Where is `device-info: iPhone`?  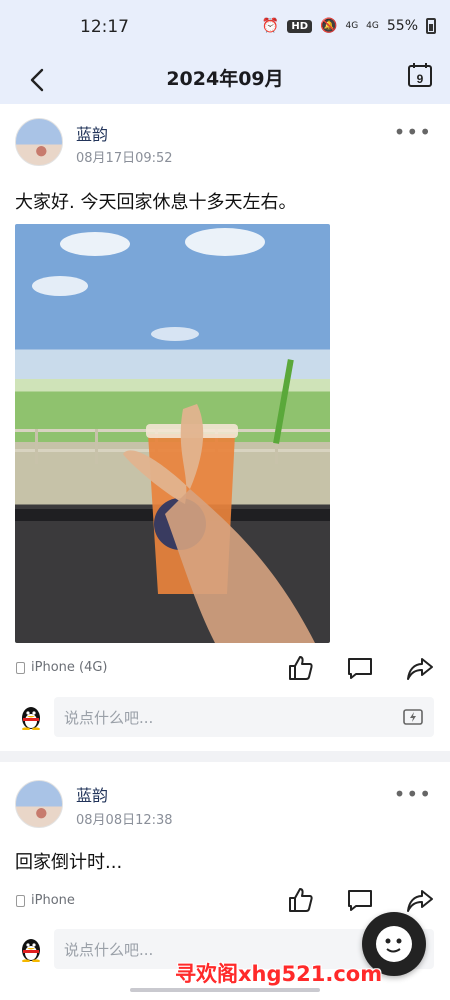 device-info: iPhone is located at coordinates (45, 900).